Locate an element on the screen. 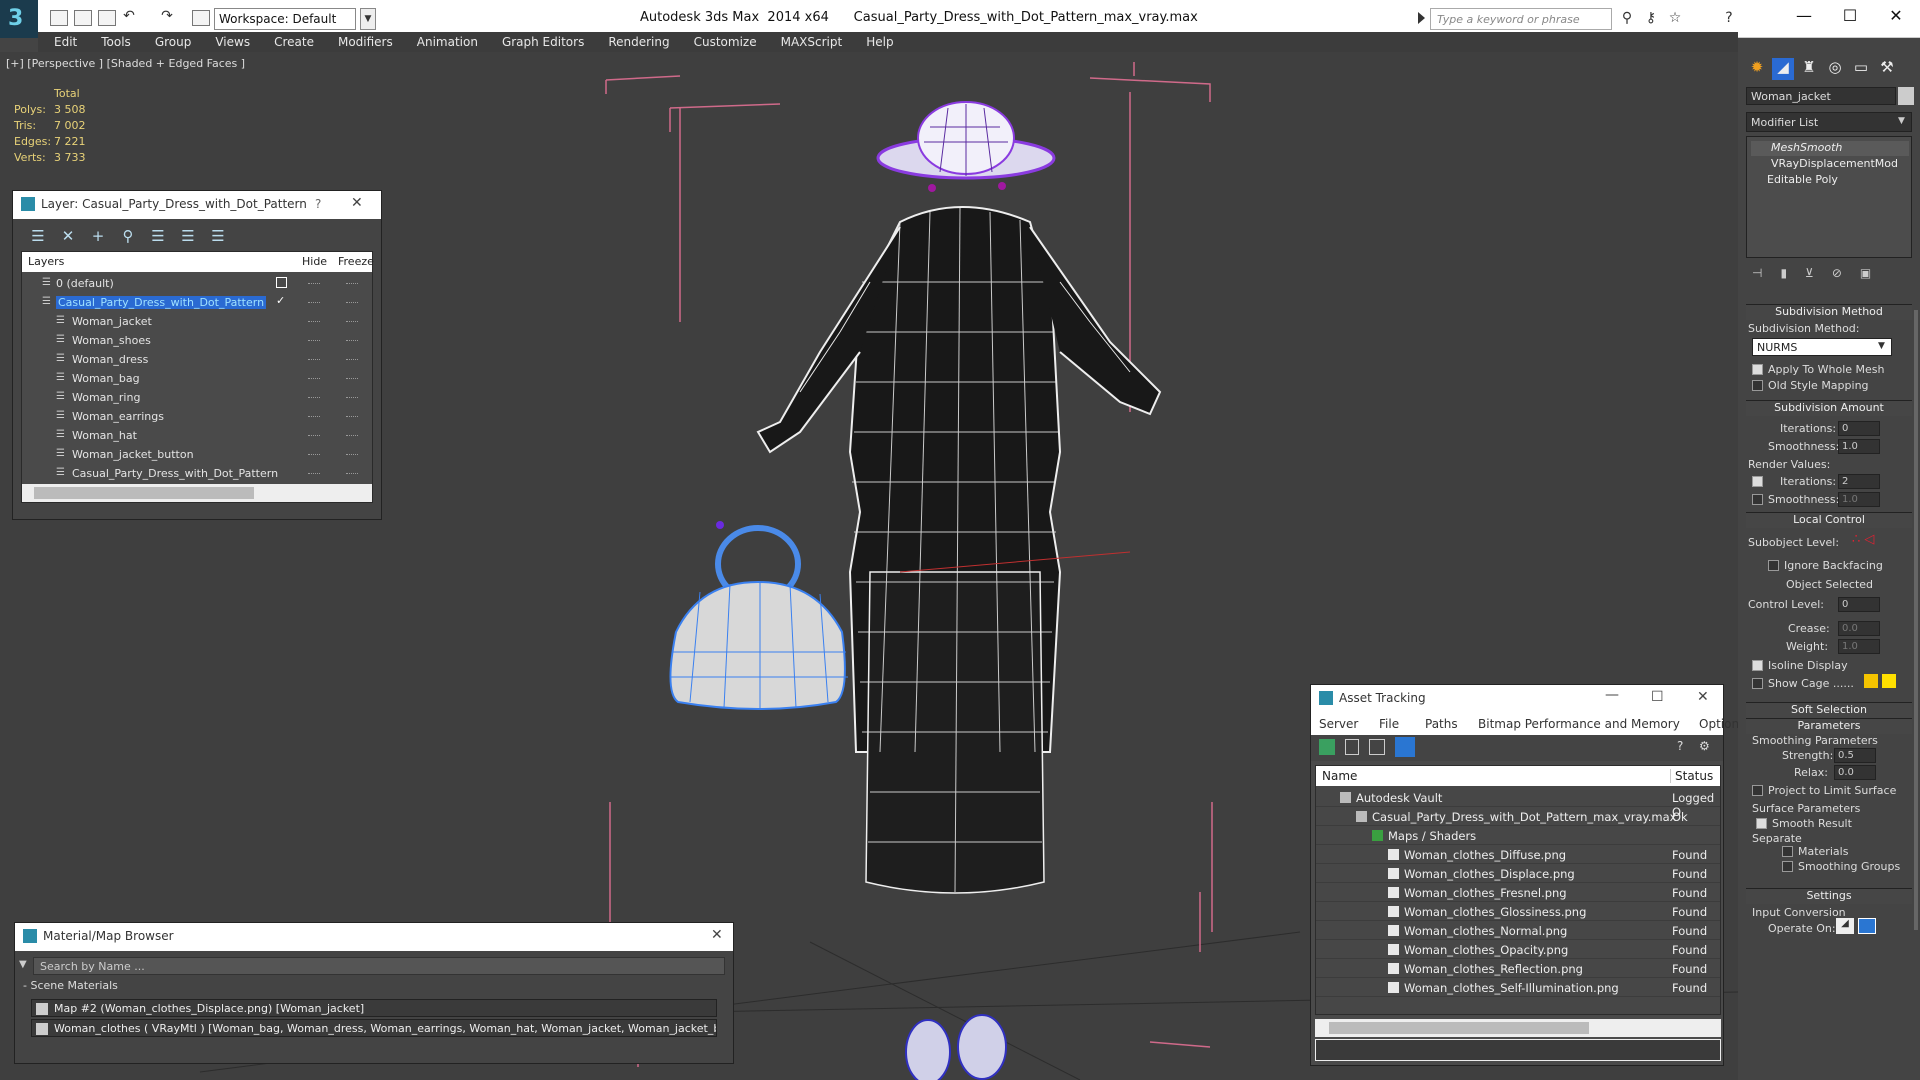 Image resolution: width=1920 pixels, height=1080 pixels. apply-whole-mesh-checkbox is located at coordinates (1757, 369).